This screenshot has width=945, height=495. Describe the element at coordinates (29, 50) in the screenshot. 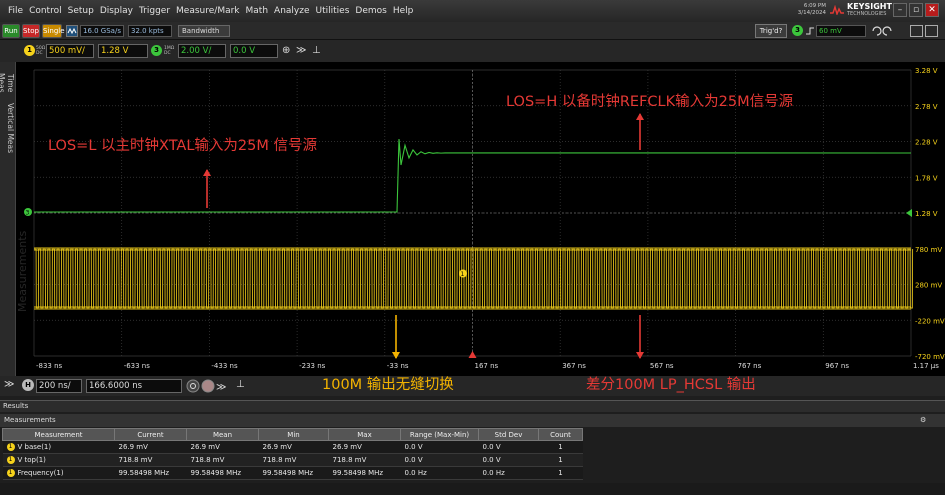

I see `ch1-badge: 1` at that location.